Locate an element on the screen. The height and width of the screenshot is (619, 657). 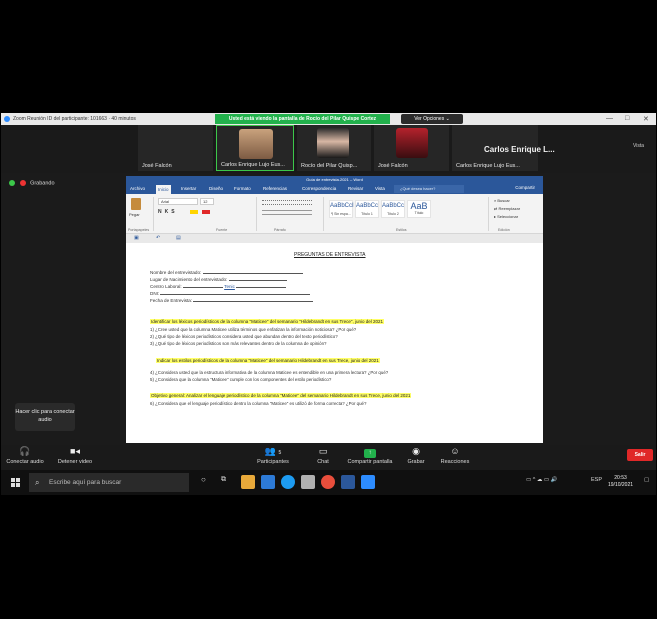
tab-vista: Vista is located at coordinates (380, 188).